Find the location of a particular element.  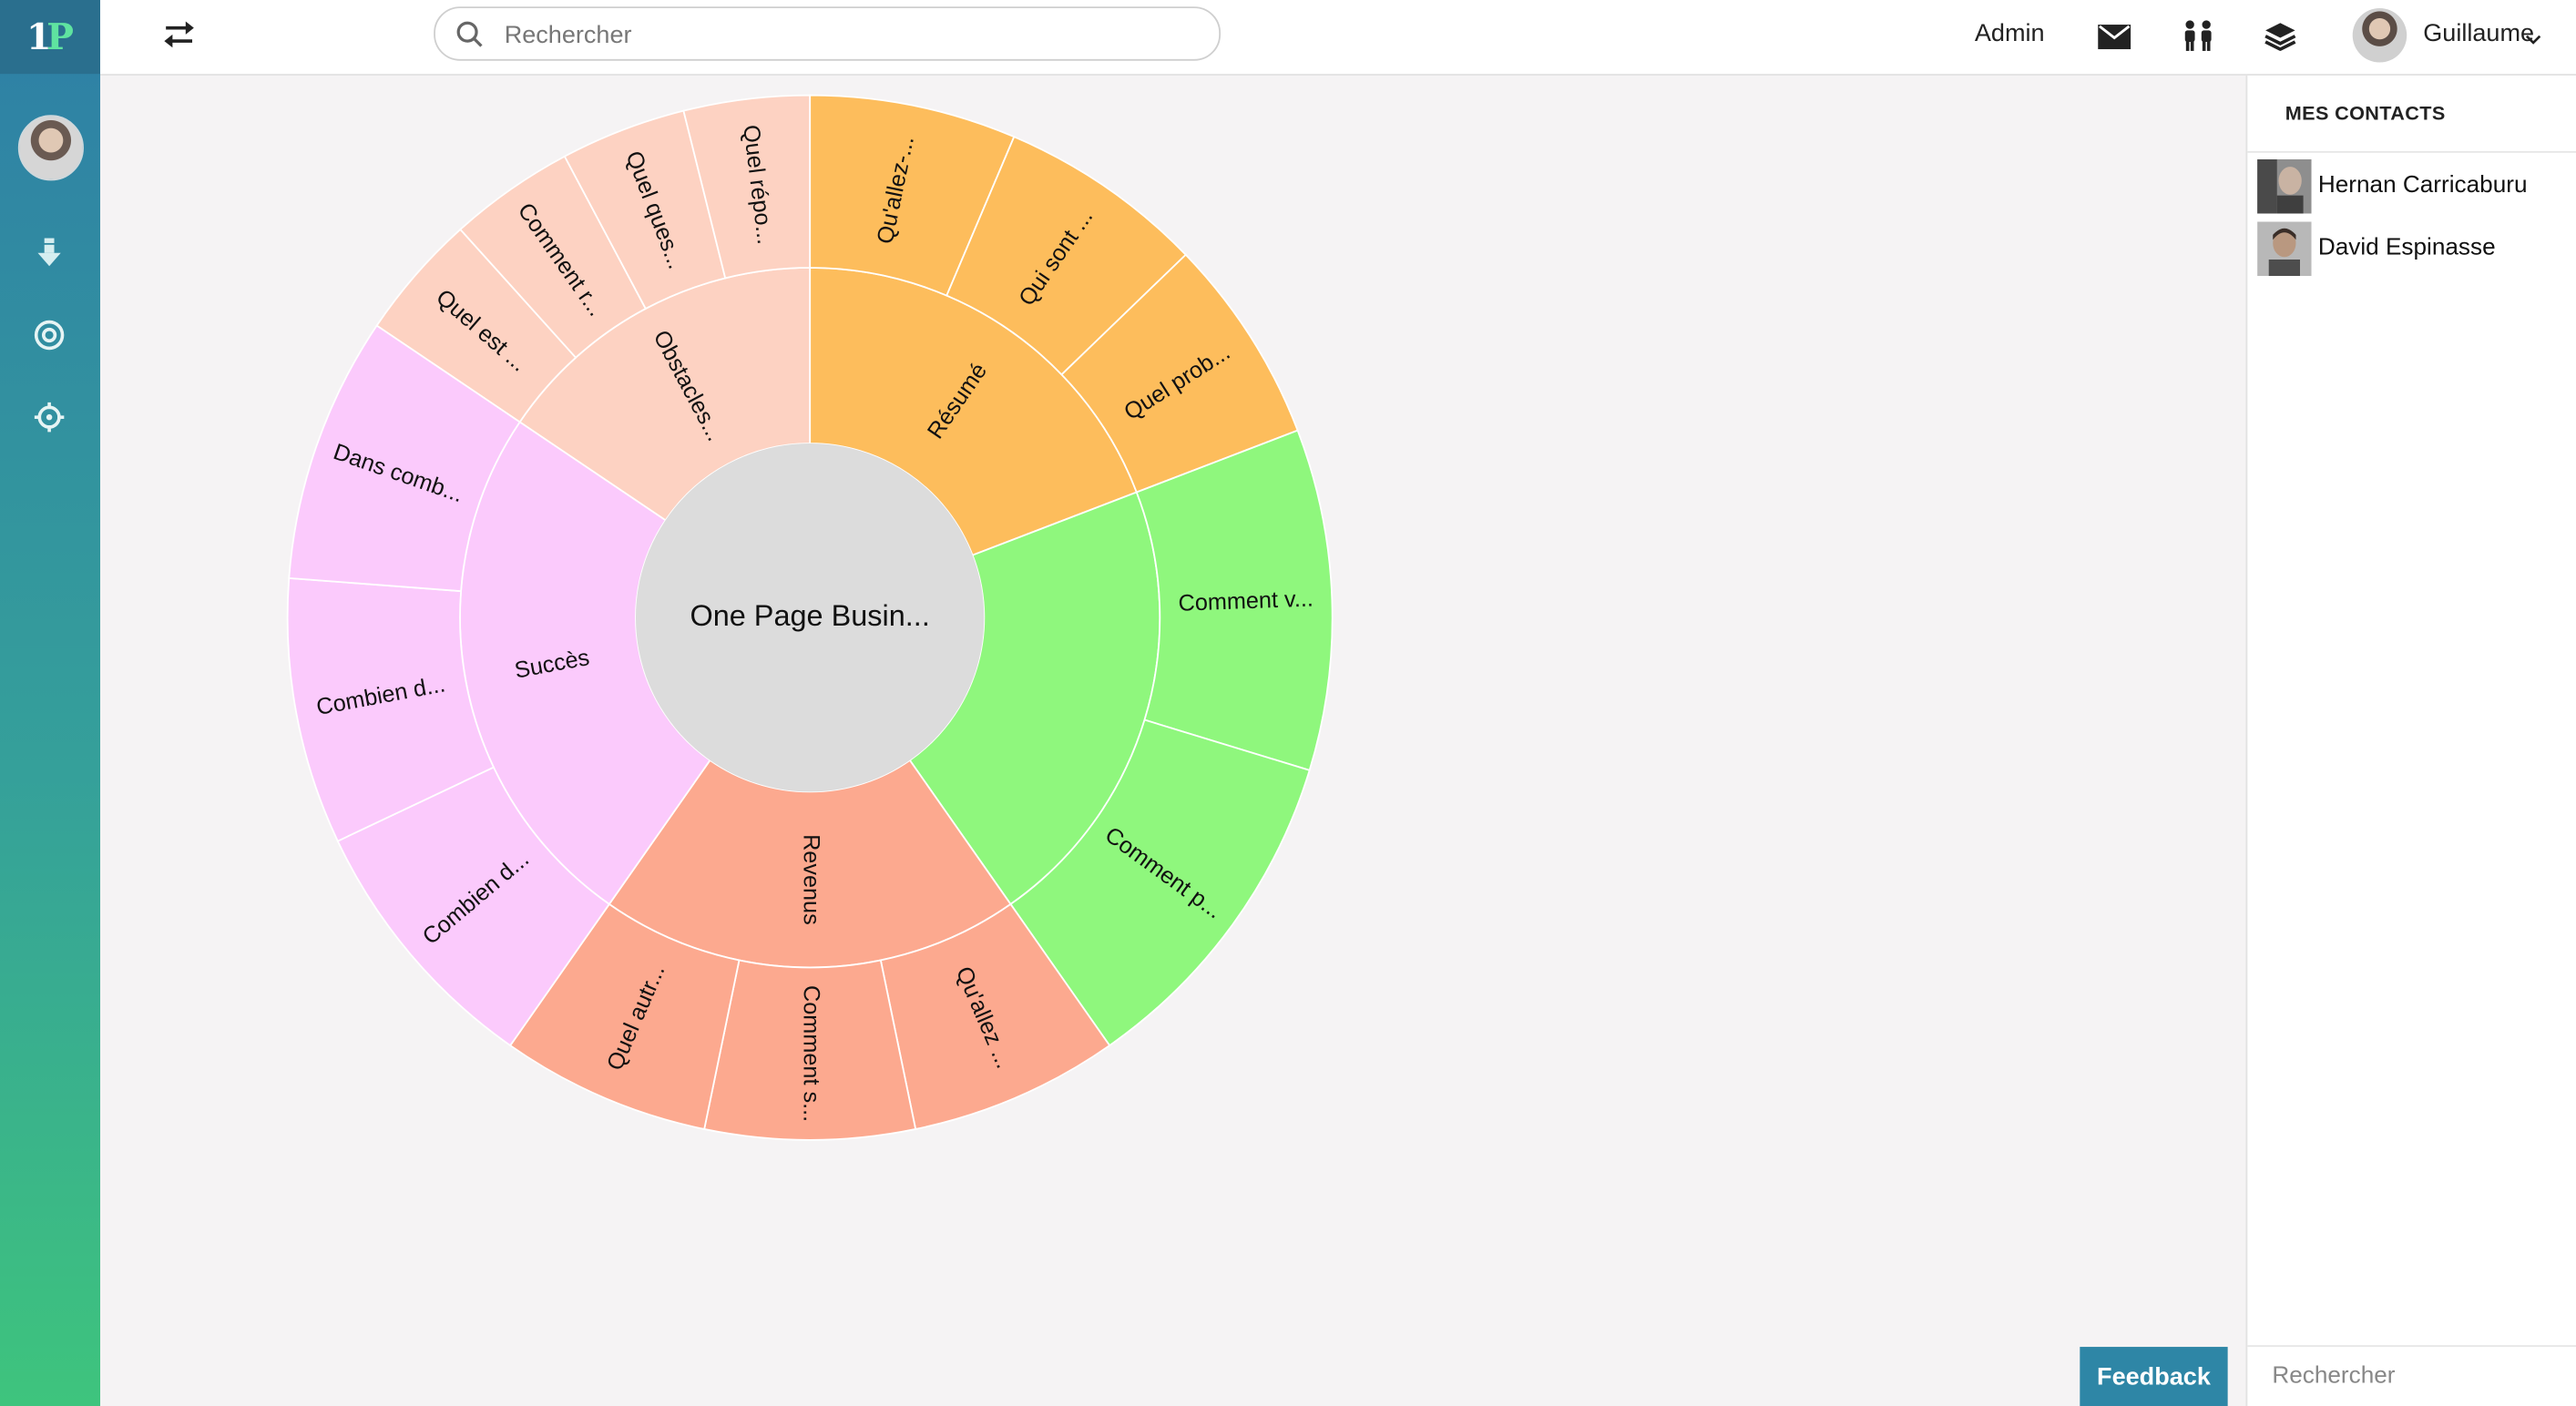

rail-avatar is located at coordinates (50, 148).